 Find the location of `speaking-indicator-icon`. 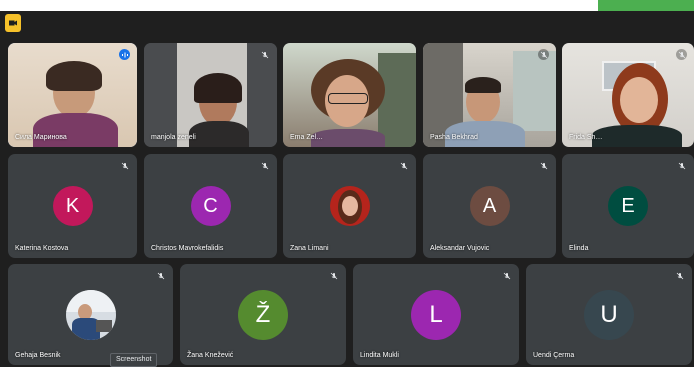

speaking-indicator-icon is located at coordinates (124, 54).